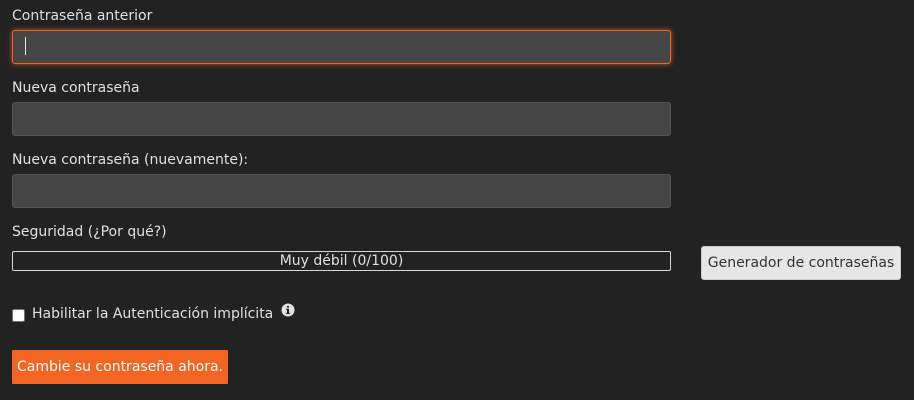  Describe the element at coordinates (341, 191) in the screenshot. I see `new-password-repeat-input` at that location.